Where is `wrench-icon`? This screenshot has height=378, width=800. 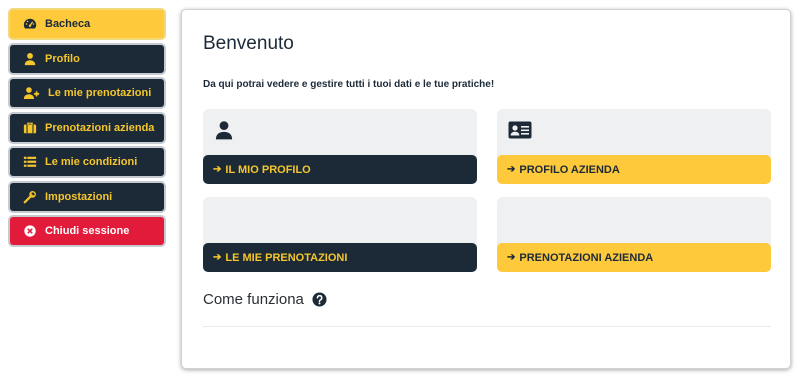
wrench-icon is located at coordinates (29, 197).